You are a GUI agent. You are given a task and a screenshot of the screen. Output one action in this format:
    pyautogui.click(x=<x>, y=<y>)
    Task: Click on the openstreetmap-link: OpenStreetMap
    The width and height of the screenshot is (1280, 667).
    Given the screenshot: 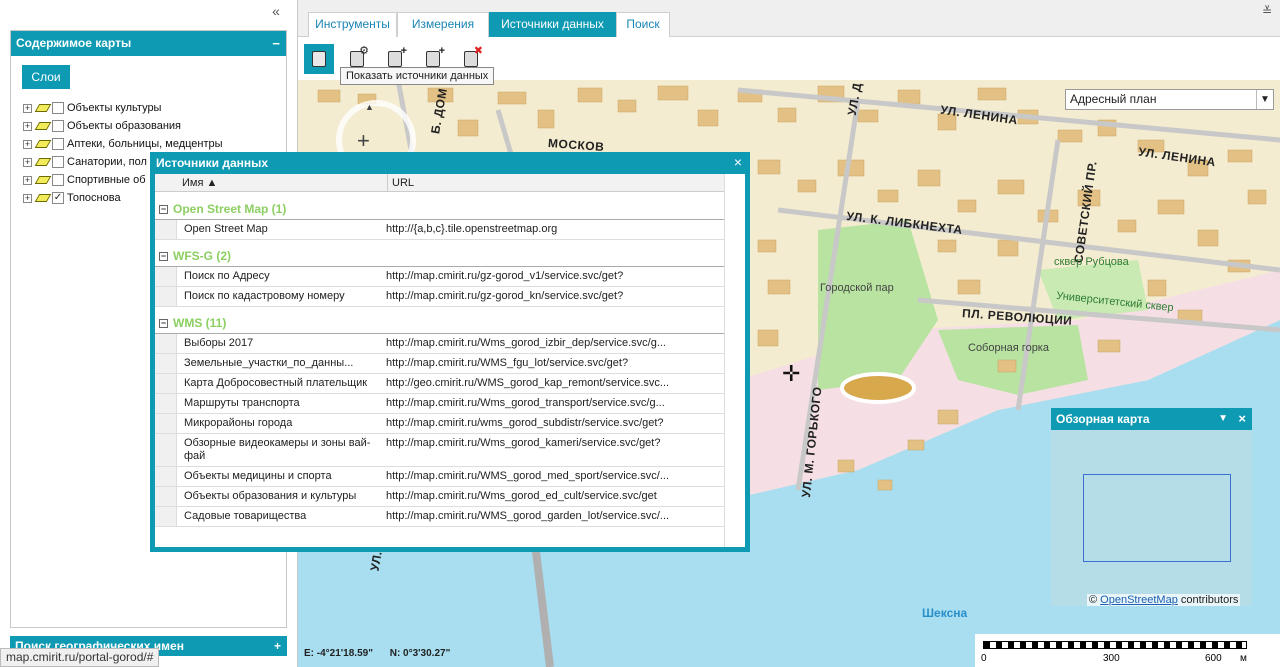 What is the action you would take?
    pyautogui.click(x=1139, y=600)
    